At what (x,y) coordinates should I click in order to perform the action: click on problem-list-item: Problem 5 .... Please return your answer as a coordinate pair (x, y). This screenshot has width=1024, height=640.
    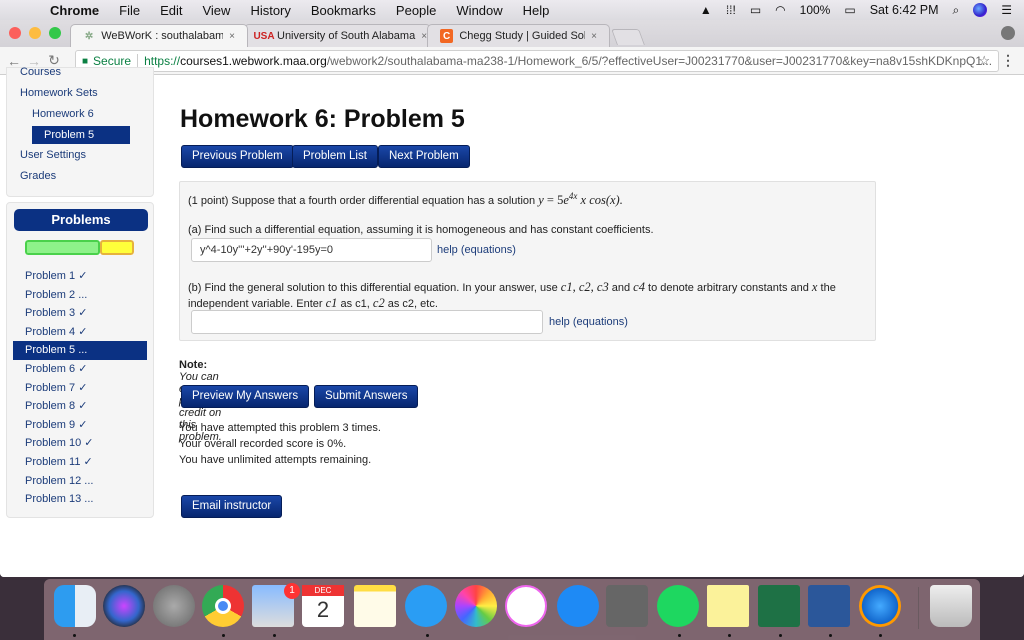
    Looking at the image, I should click on (80, 350).